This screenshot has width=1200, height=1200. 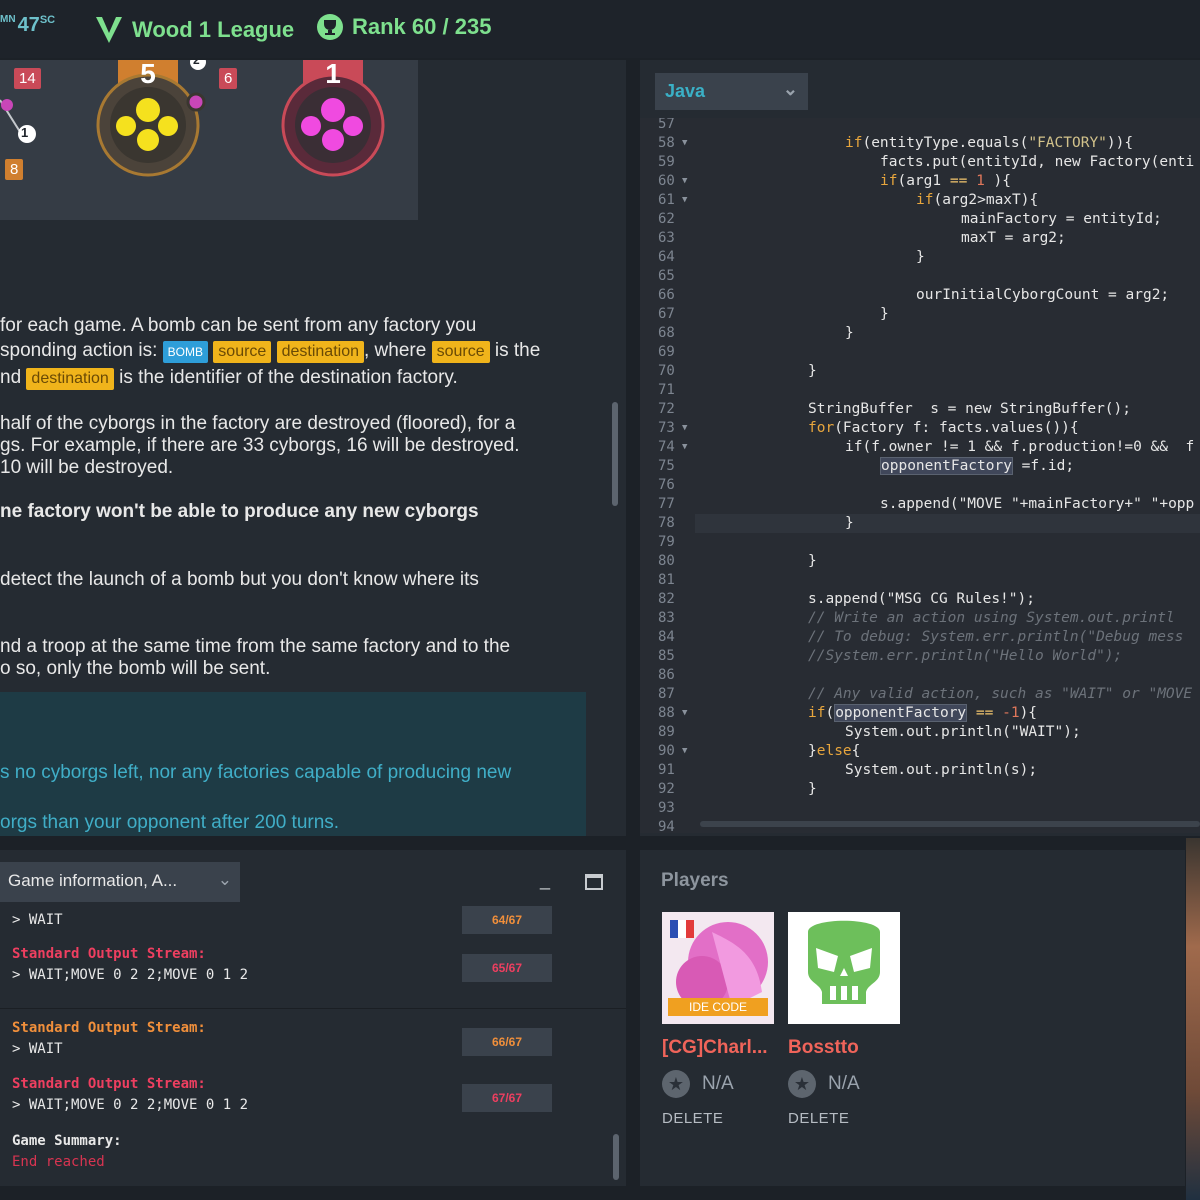 I want to click on troop-label: 2, so click(x=196, y=63).